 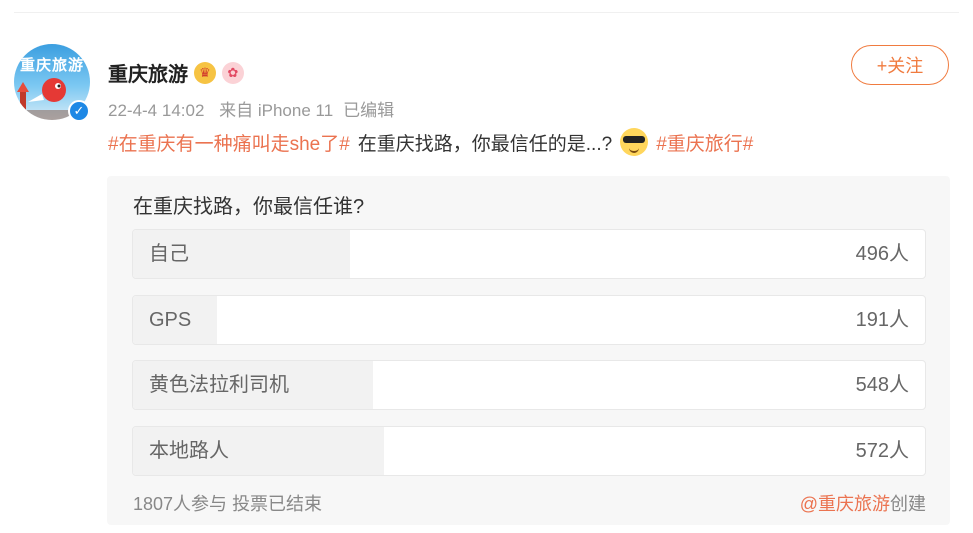 I want to click on hashtag-link: #重庆旅行#, so click(x=704, y=142).